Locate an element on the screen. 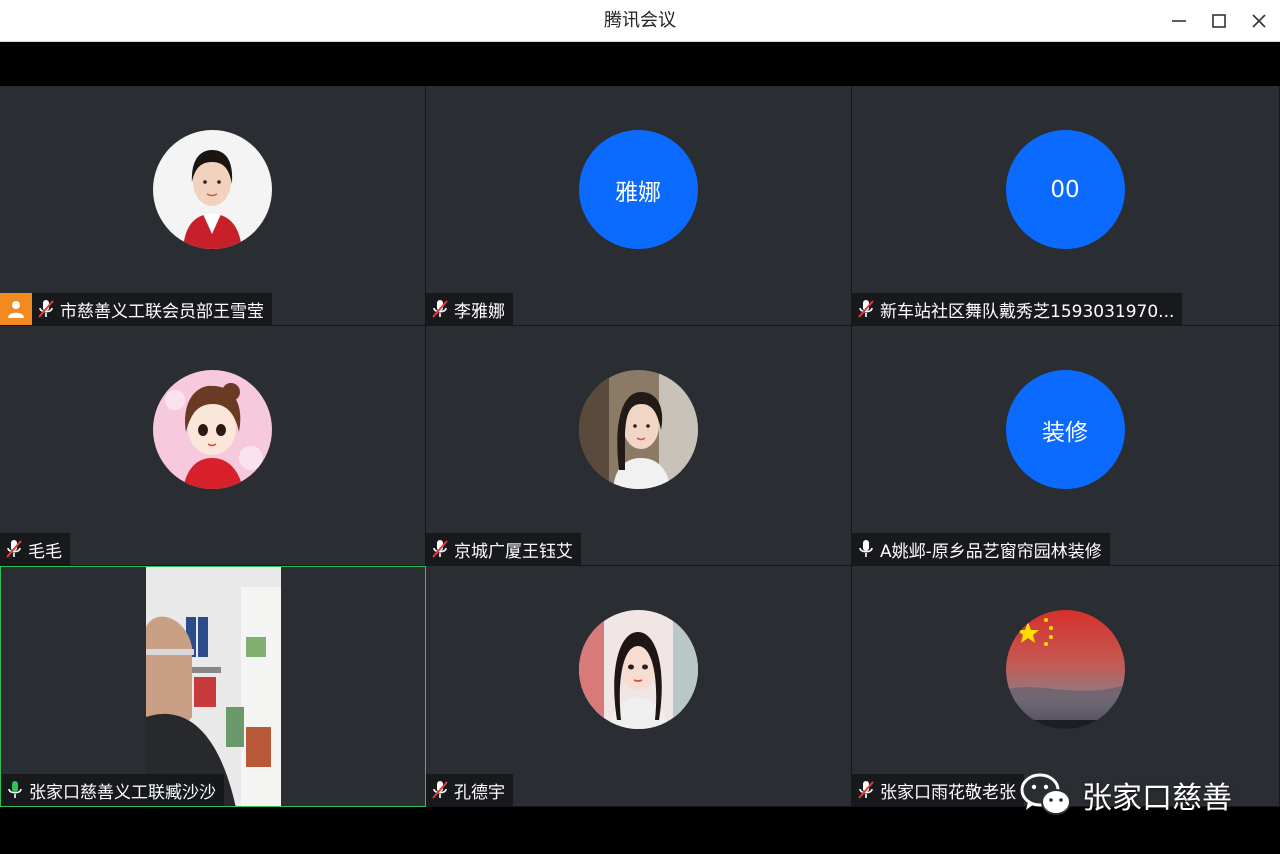 This screenshot has height=854, width=1280. window-title: 腾讯会议 is located at coordinates (640, 20).